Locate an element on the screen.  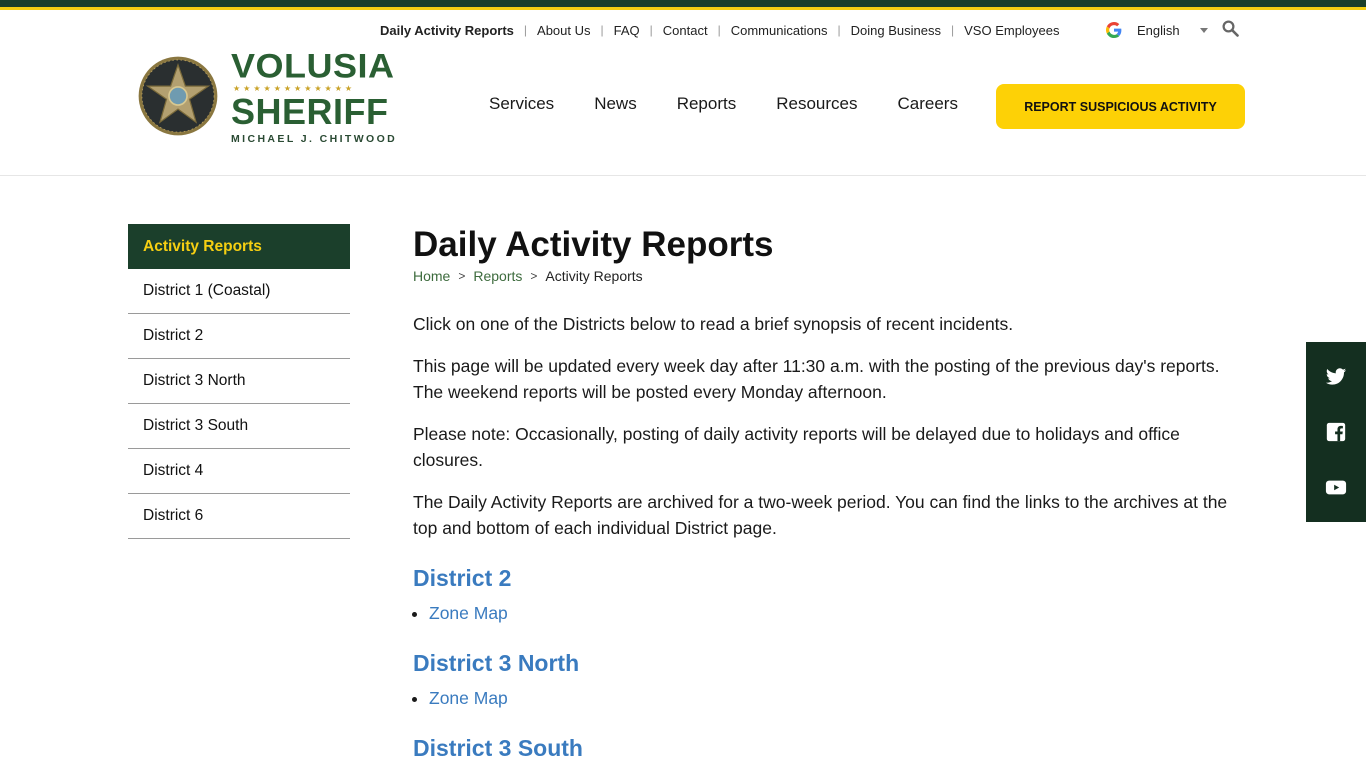
district-3-north-heading: District 3 North is located at coordinates (828, 663).